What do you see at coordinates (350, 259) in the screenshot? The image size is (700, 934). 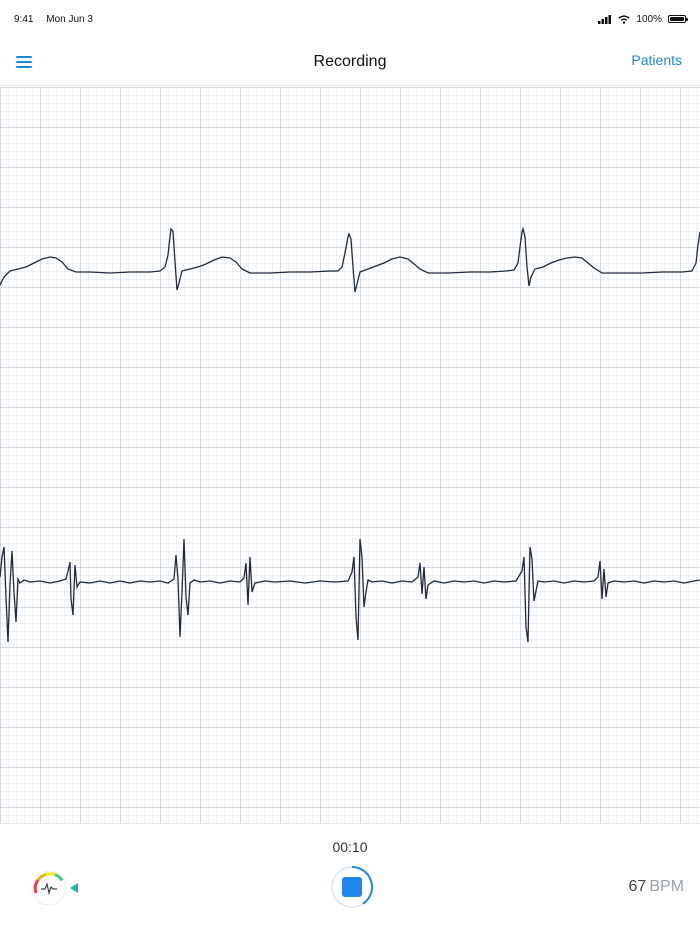 I see `ecg-lead-1-trace` at bounding box center [350, 259].